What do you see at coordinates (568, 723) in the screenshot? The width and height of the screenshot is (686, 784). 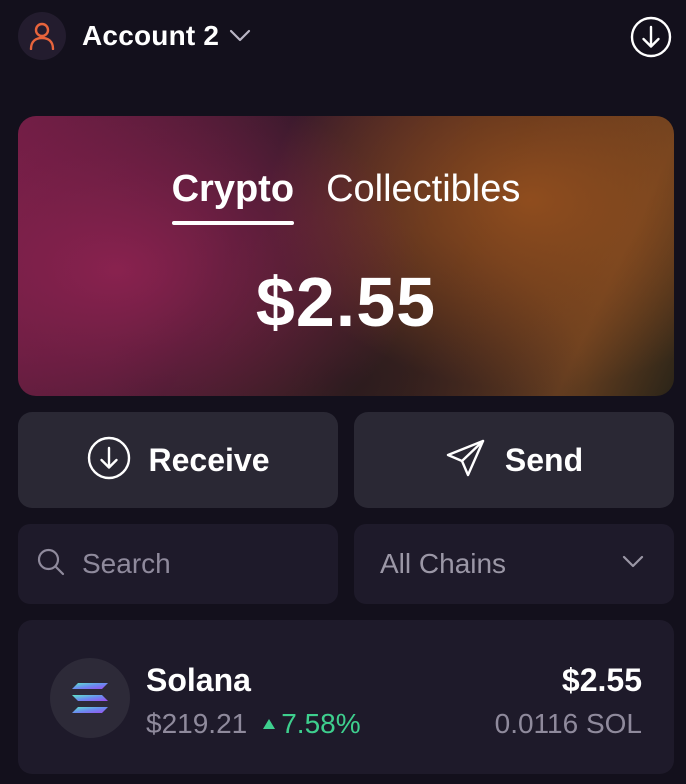 I see `token-quantity: 0.0116 SOL` at bounding box center [568, 723].